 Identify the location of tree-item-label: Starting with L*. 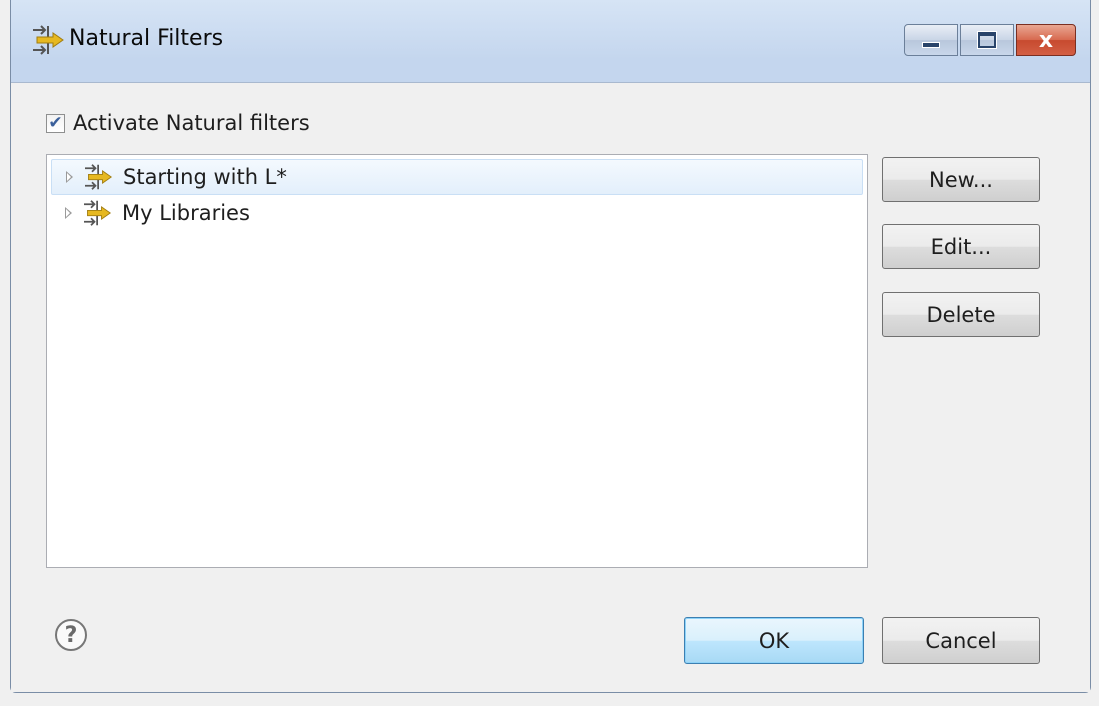
(205, 177).